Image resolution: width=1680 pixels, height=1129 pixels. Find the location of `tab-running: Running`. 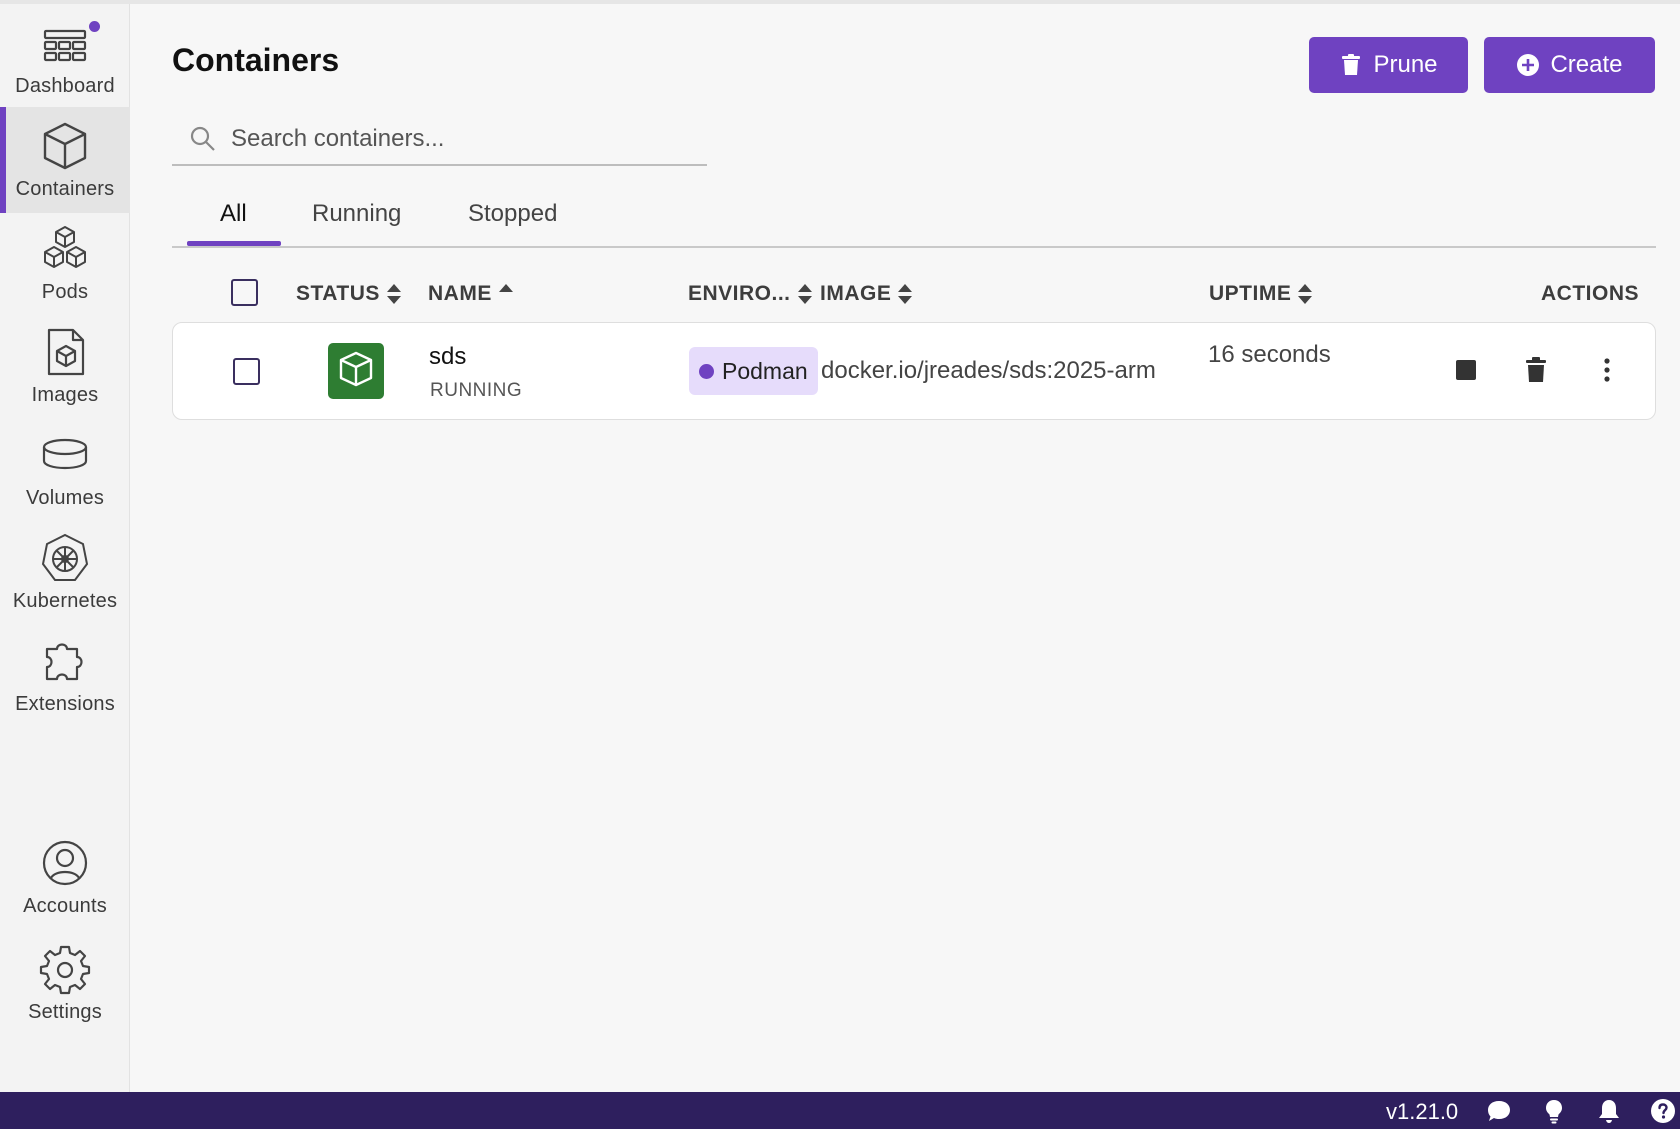

tab-running: Running is located at coordinates (356, 214).